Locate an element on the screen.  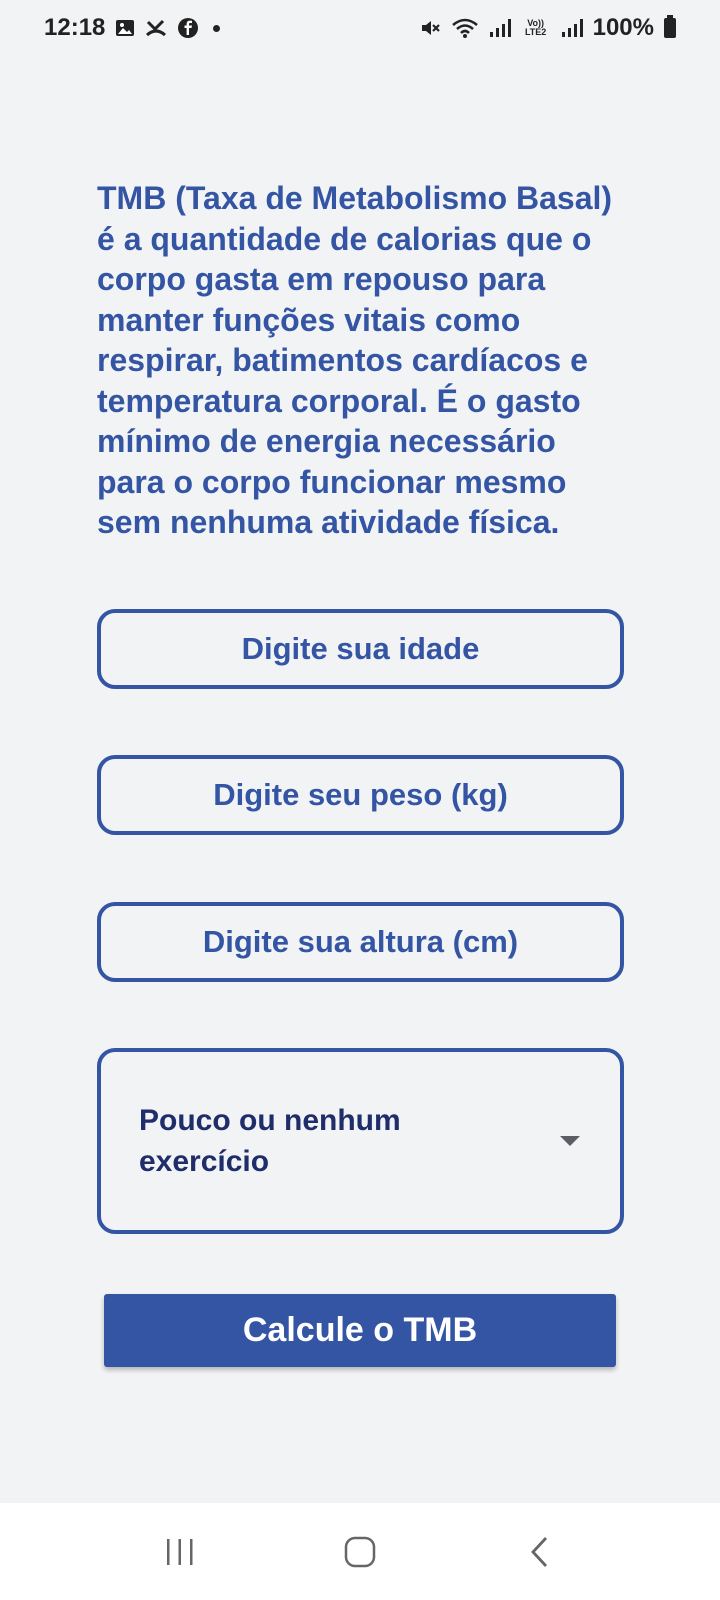
battery-percent: 100% is located at coordinates (623, 27).